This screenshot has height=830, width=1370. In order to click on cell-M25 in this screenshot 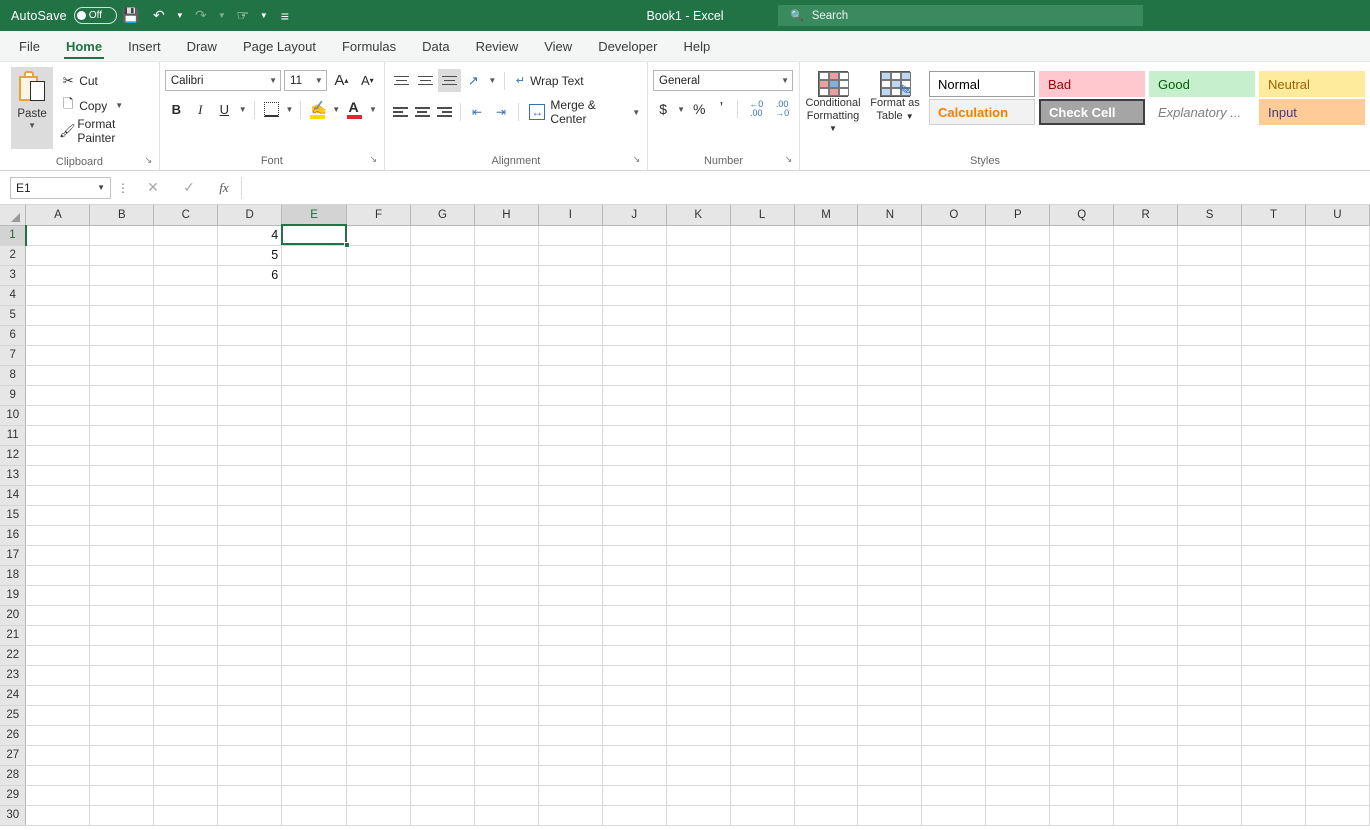, I will do `click(826, 715)`.